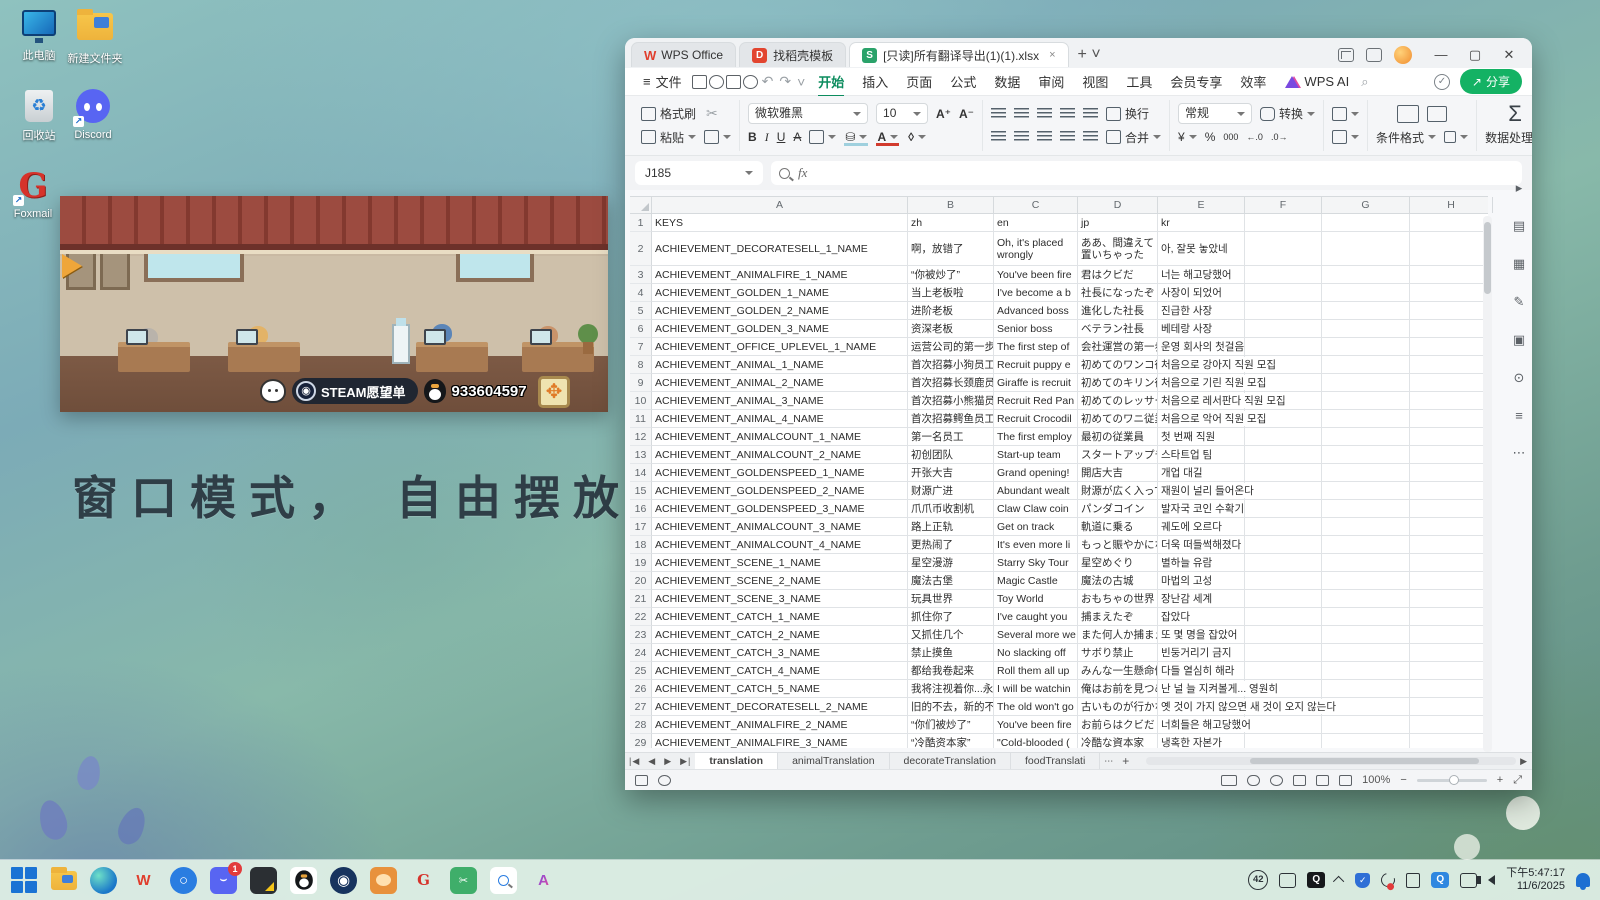 This screenshot has width=1600, height=900. I want to click on cell: Get on track, so click(1036, 527).